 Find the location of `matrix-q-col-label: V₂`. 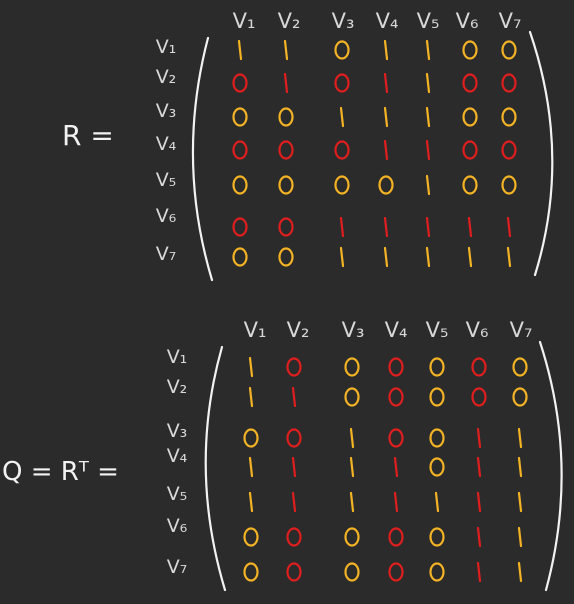

matrix-q-col-label: V₂ is located at coordinates (298, 330).